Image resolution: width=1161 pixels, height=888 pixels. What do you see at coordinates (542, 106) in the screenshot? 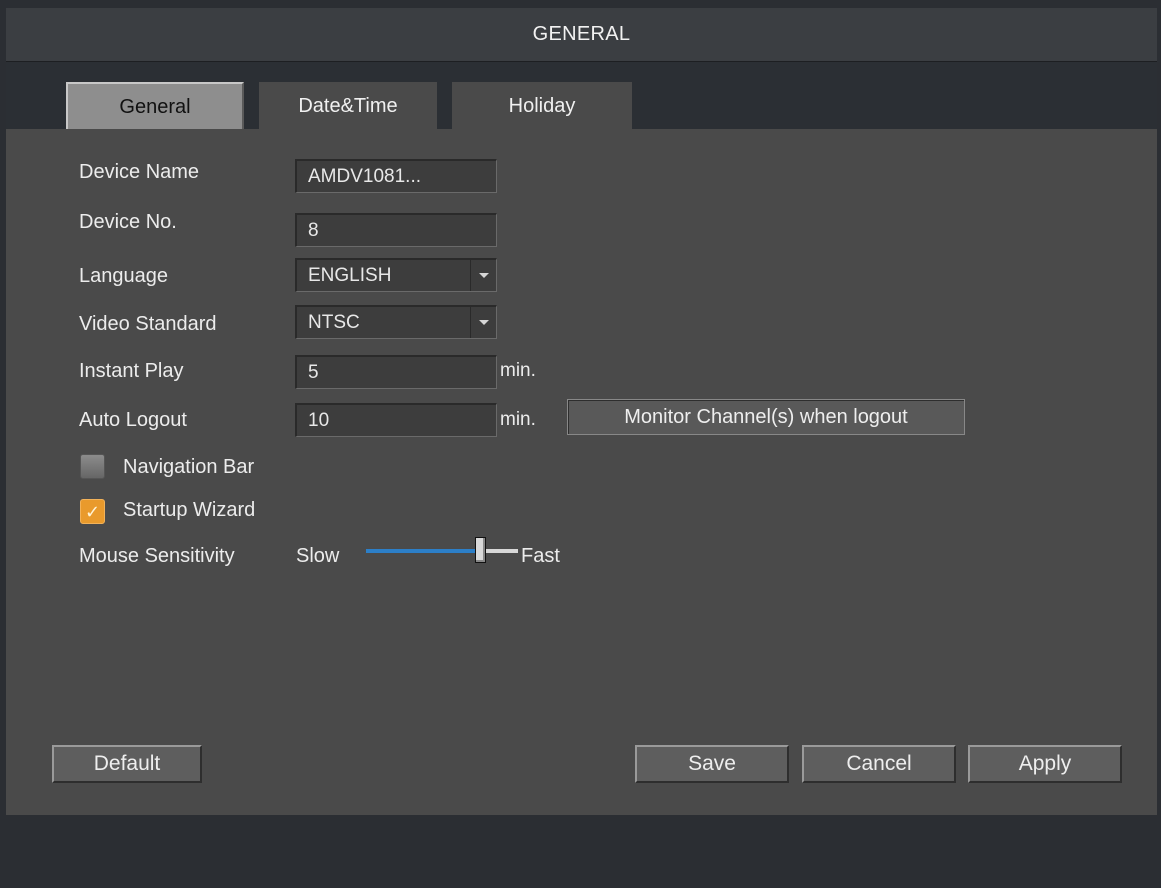
I see `tab-holiday: Holiday` at bounding box center [542, 106].